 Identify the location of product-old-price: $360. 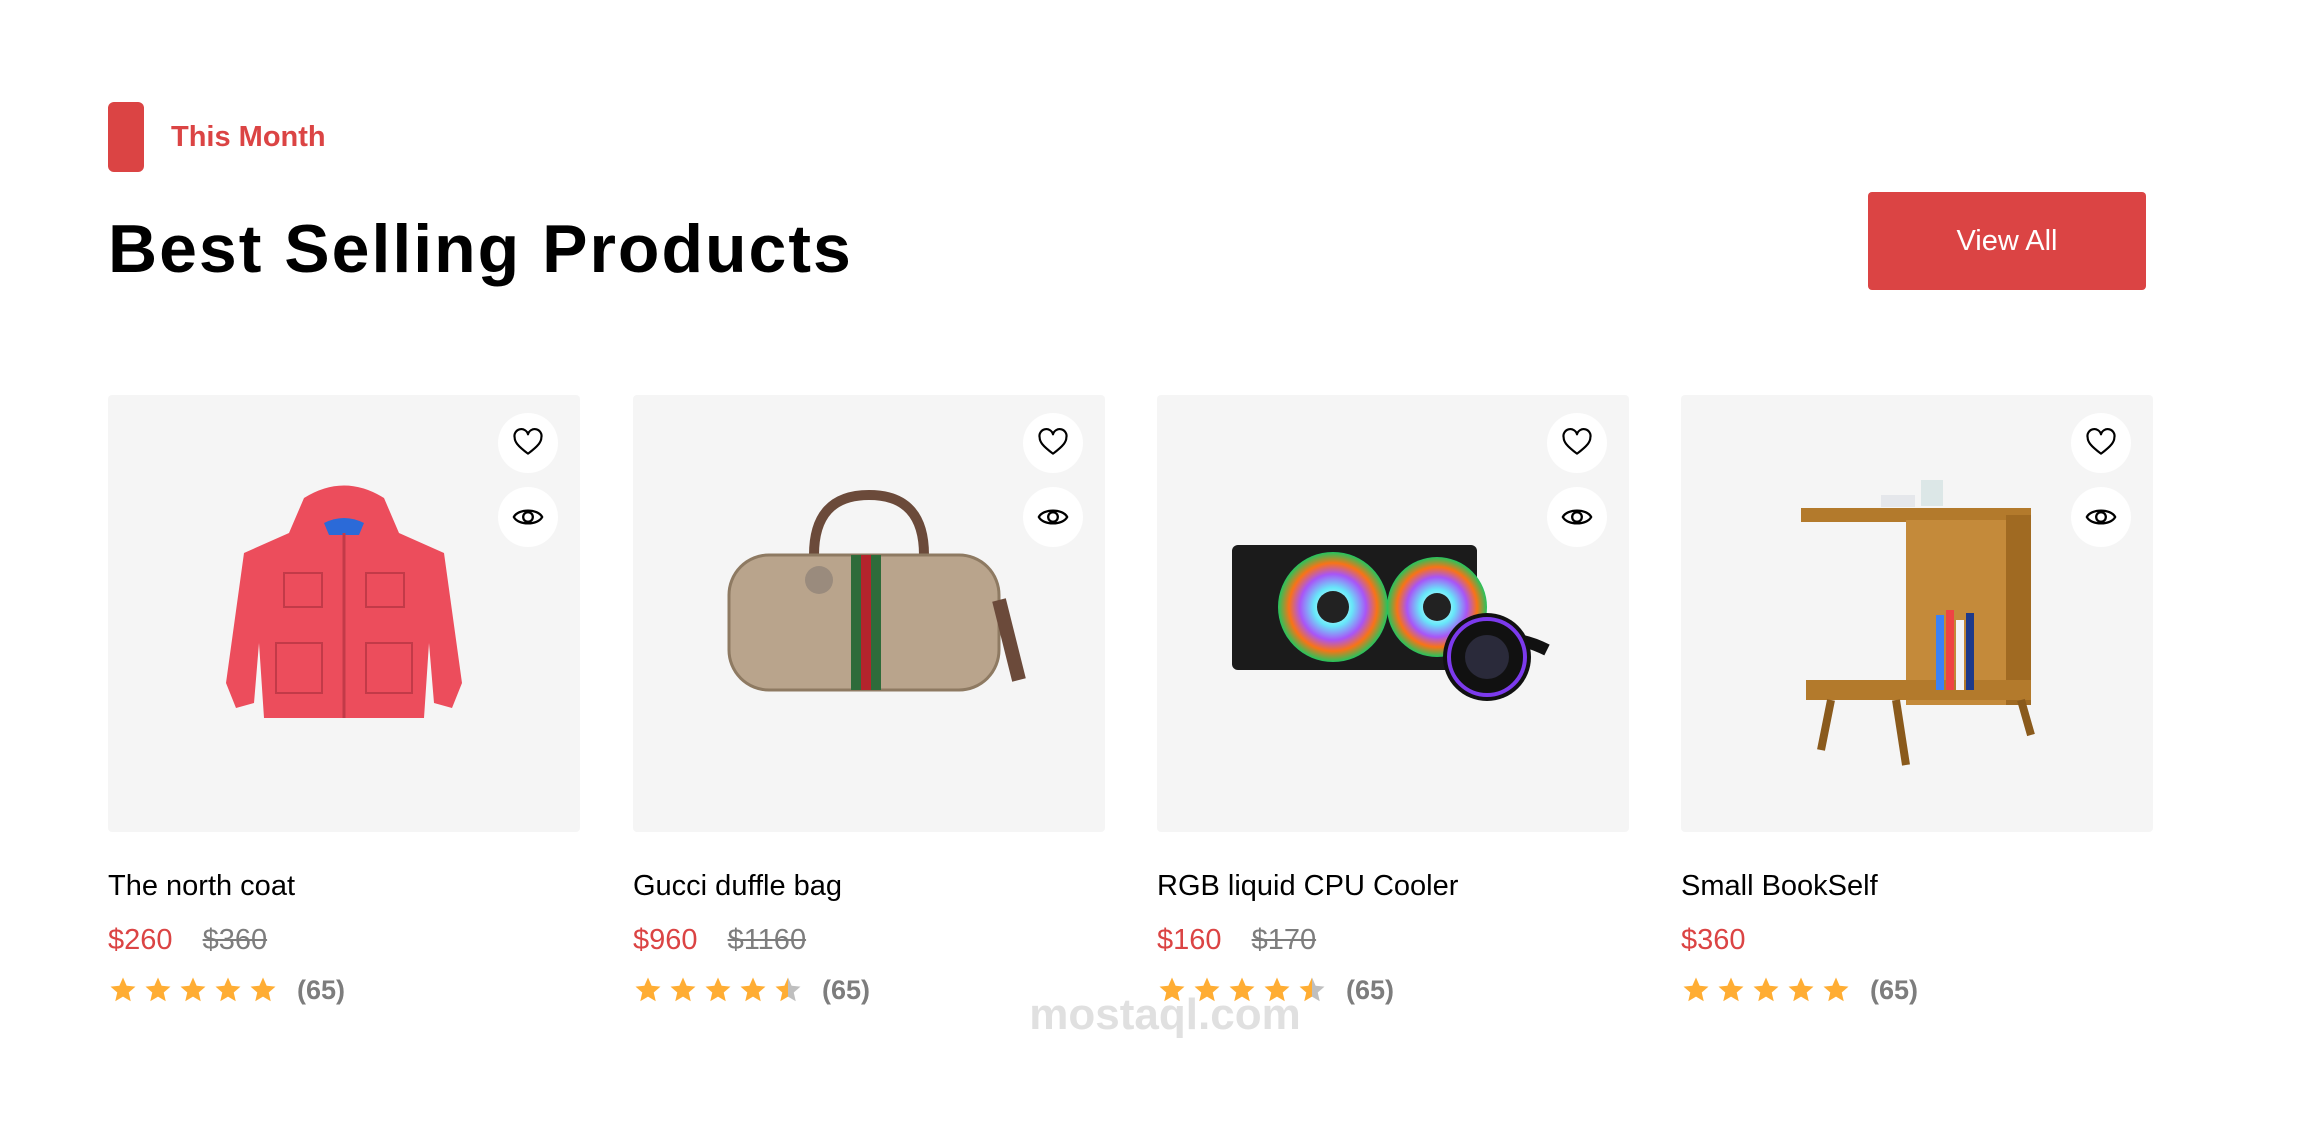
(235, 940).